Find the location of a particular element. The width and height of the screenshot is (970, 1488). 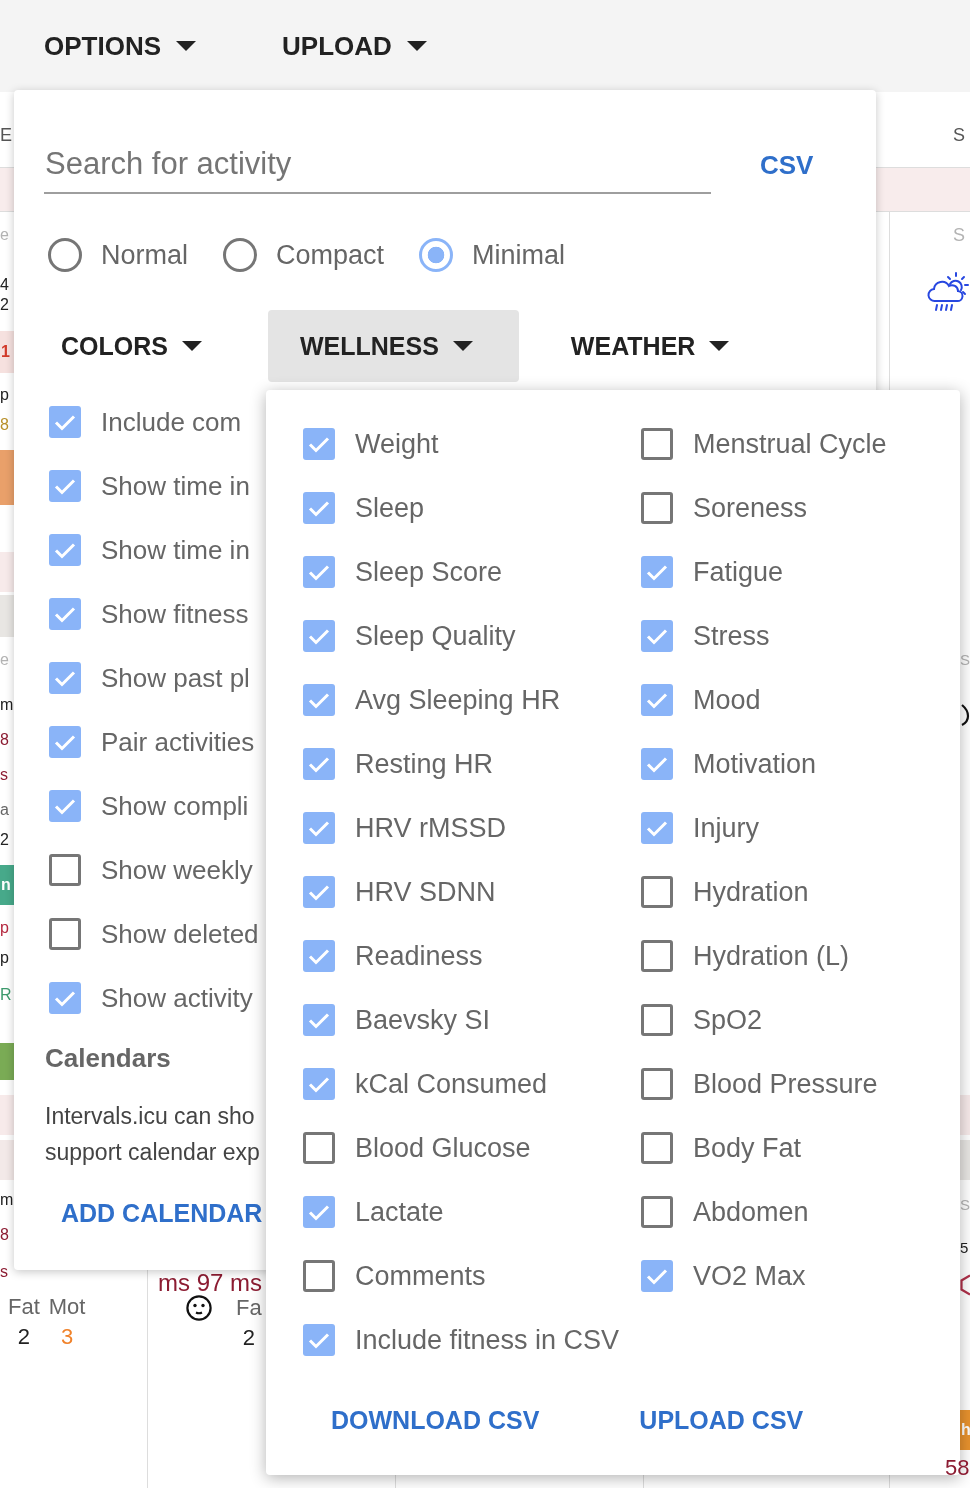

checkbox-option: Hydration (L) is located at coordinates (745, 956).